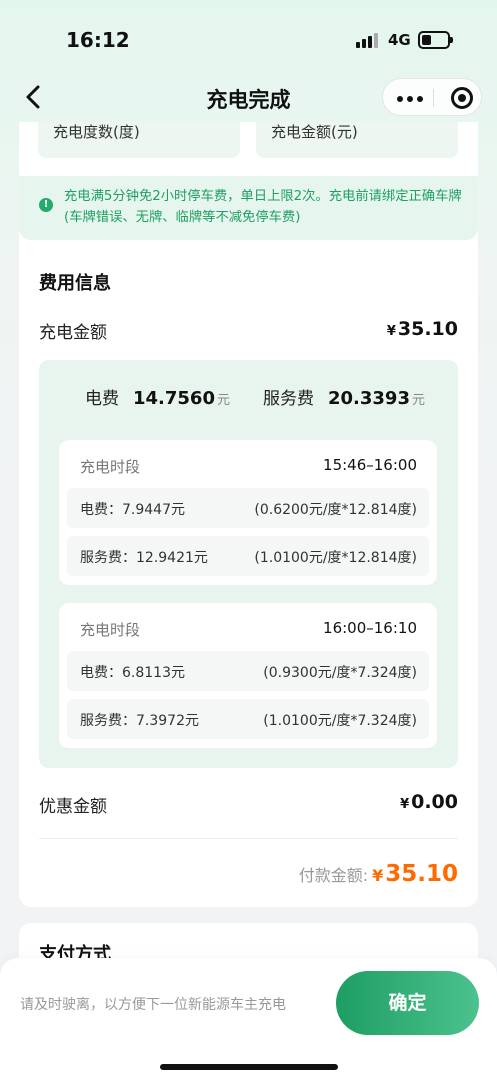 The image size is (497, 1080). I want to click on period-service-row: 服务费：7.3972元 (1.0100元/度*7.324度), so click(248, 719).